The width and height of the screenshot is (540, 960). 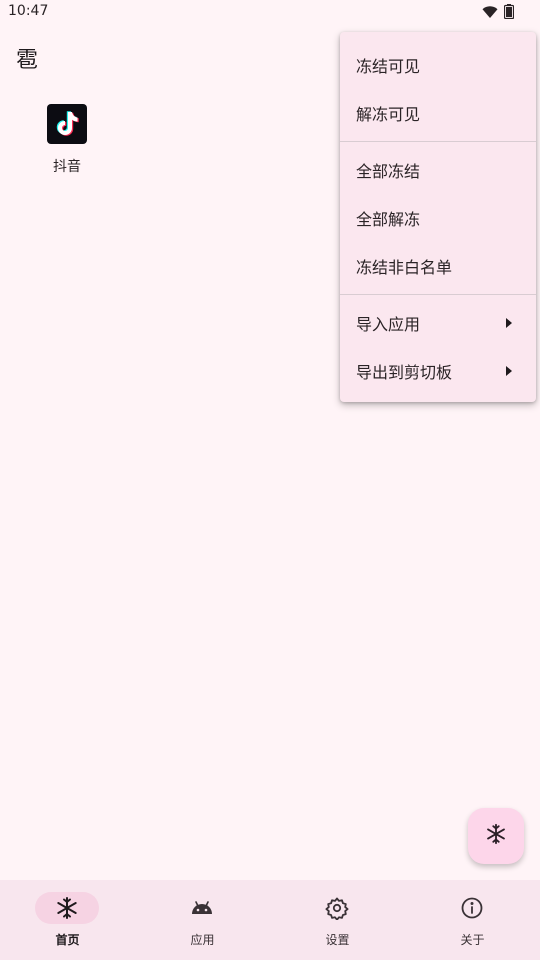 I want to click on menu-item-label: 导出到剪切板, so click(x=404, y=372).